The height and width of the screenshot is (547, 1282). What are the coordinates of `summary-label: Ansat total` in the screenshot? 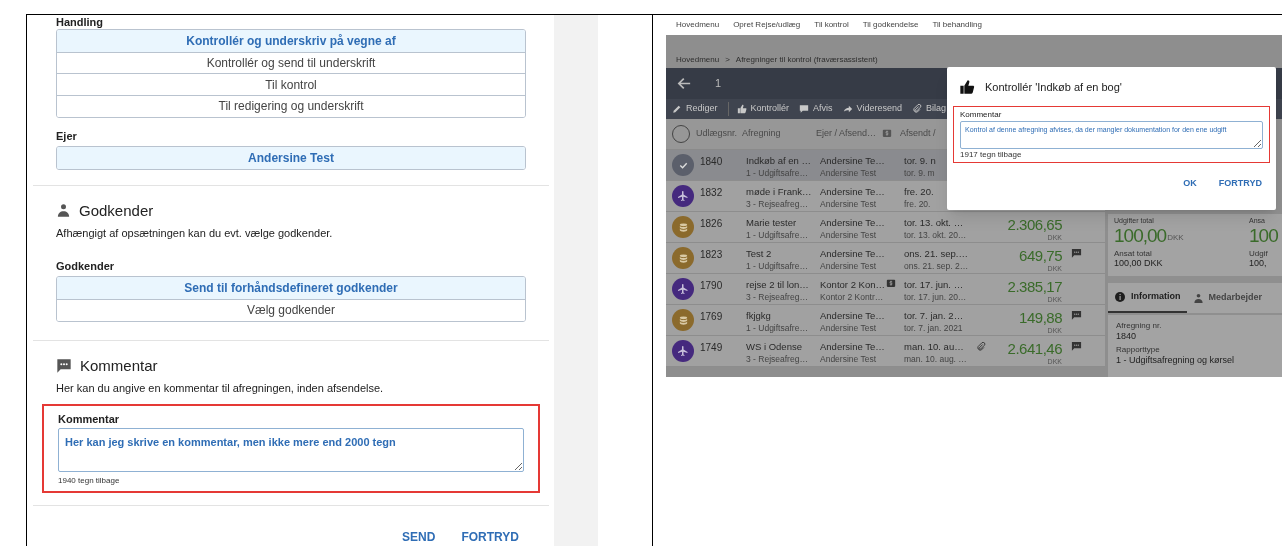 It's located at (1133, 253).